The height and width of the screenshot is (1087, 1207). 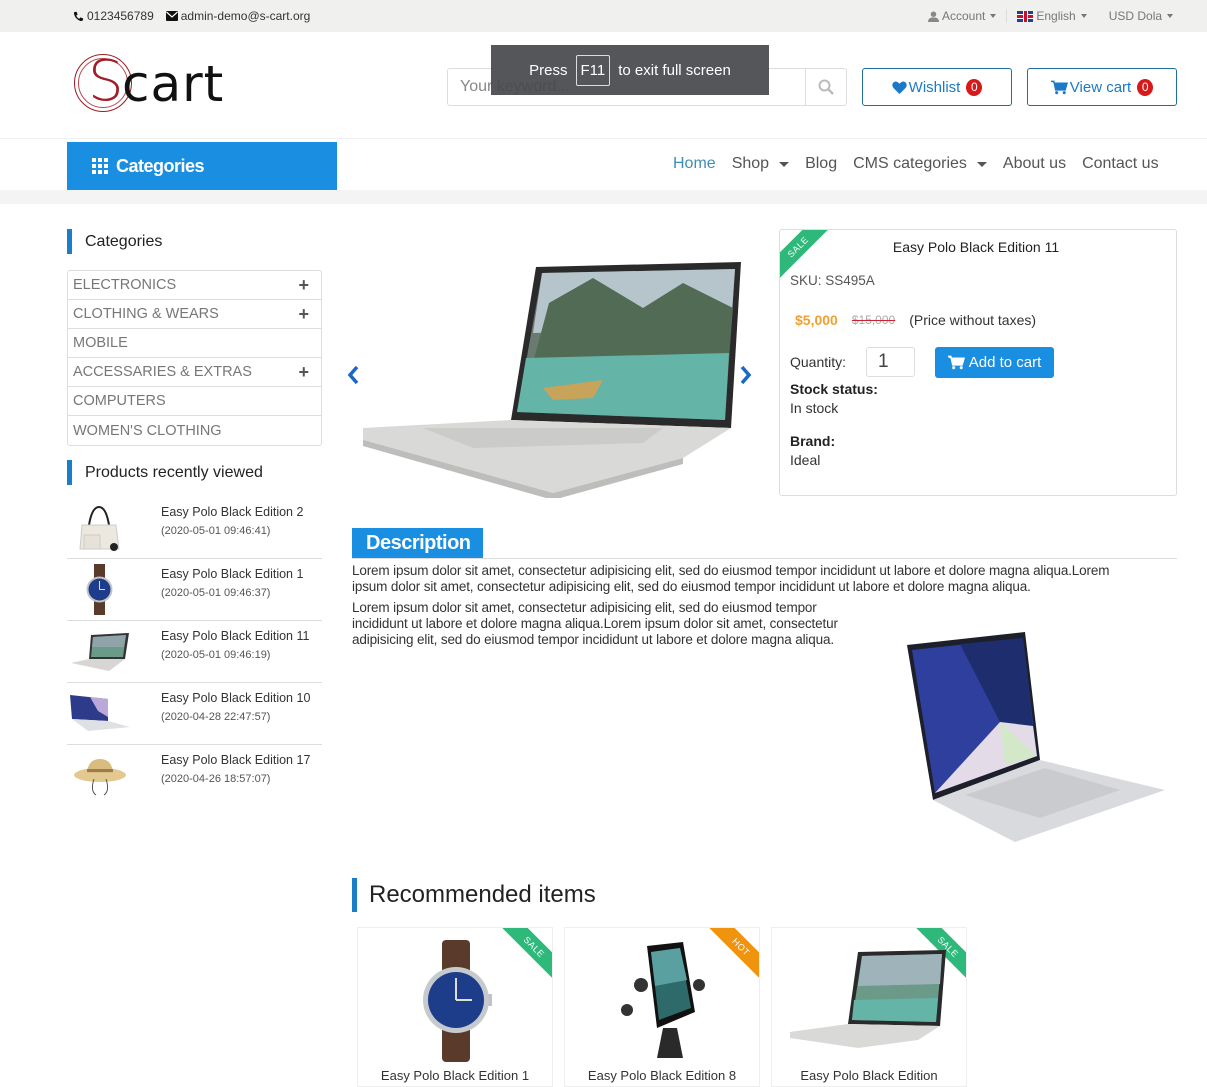 I want to click on heading-text: Products recently viewed, so click(x=174, y=472).